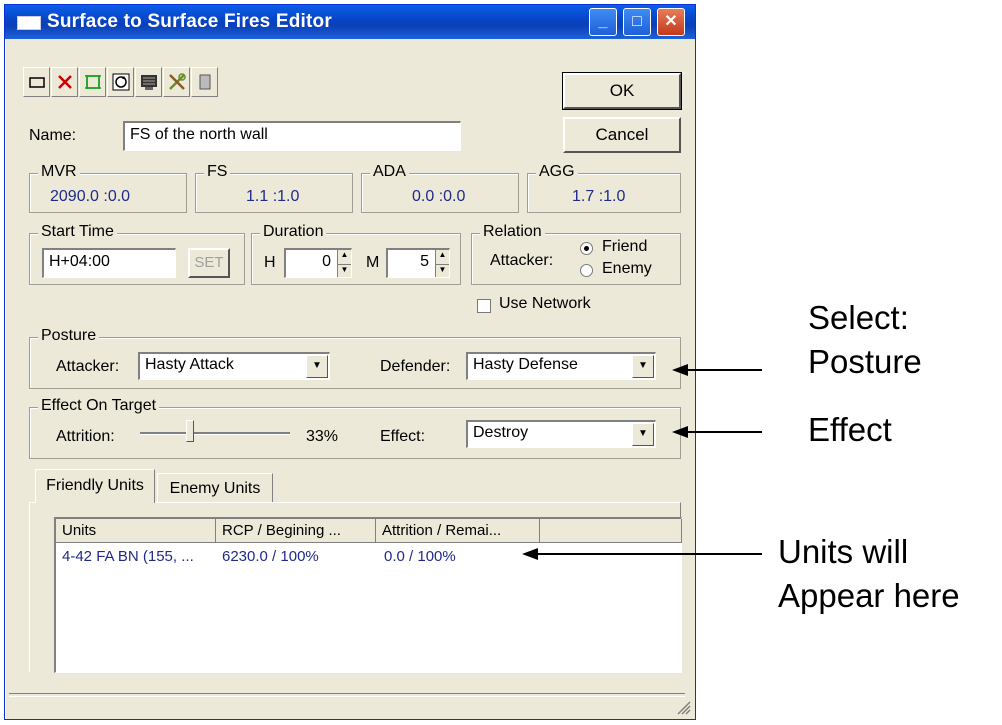 The width and height of the screenshot is (1002, 725). I want to click on annotation-units-line2: Appear here, so click(869, 595).